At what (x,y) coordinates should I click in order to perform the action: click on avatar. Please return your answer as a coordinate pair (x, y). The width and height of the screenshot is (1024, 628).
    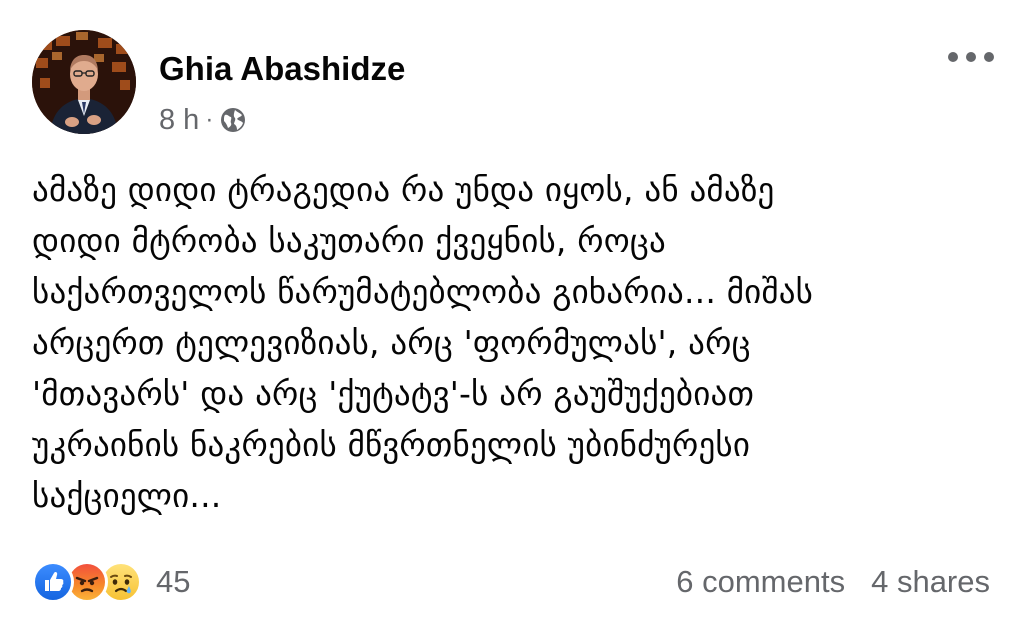
    Looking at the image, I should click on (84, 82).